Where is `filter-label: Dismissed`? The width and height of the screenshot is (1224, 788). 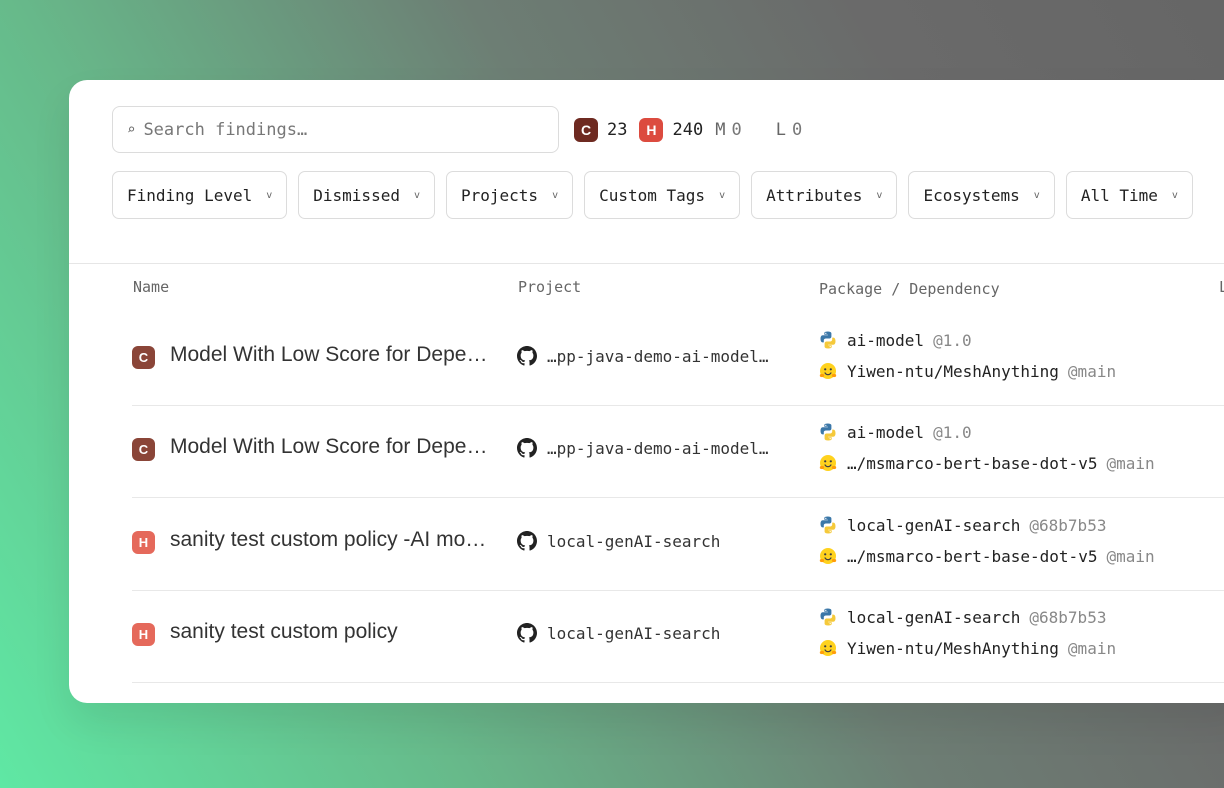
filter-label: Dismissed is located at coordinates (356, 195).